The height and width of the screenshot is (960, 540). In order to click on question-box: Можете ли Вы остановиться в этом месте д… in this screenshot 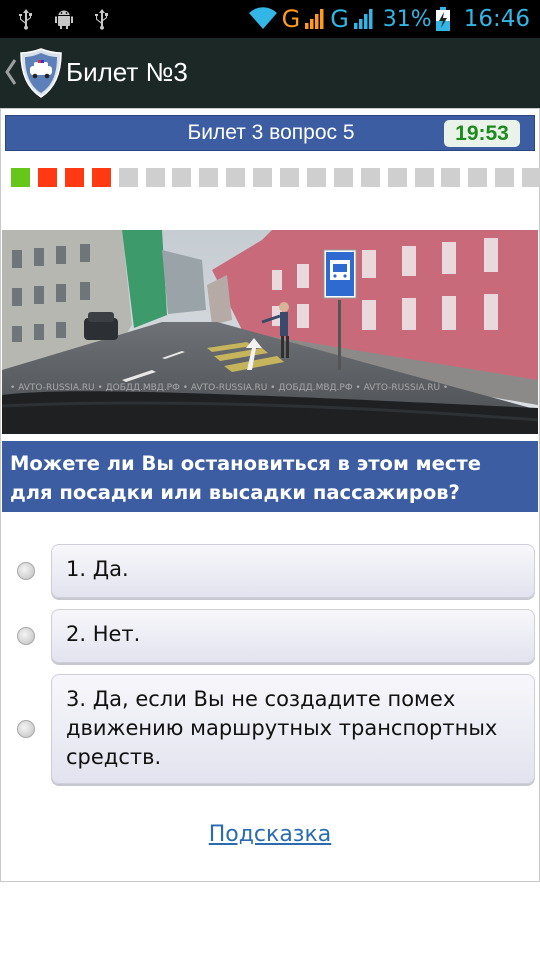, I will do `click(270, 476)`.